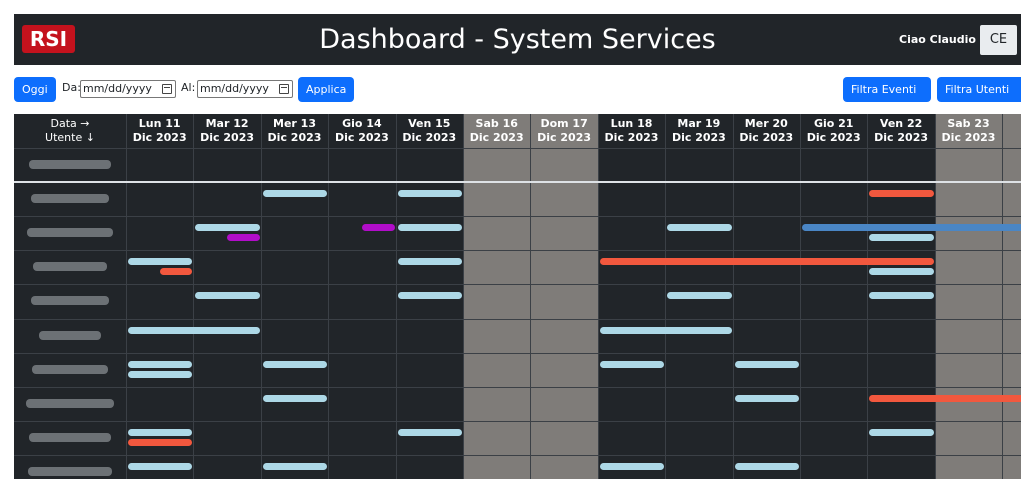 Image resolution: width=1021 pixels, height=479 pixels. I want to click on day-column-header: Ven 15 Dic 2023, so click(429, 131).